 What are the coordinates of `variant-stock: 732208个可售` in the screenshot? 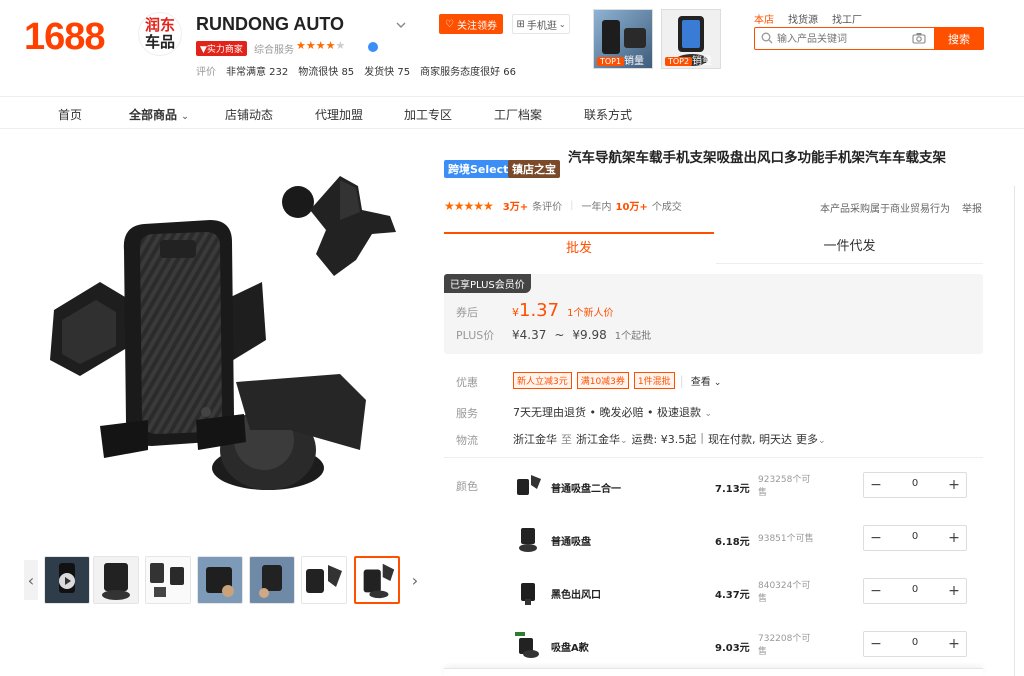 It's located at (784, 645).